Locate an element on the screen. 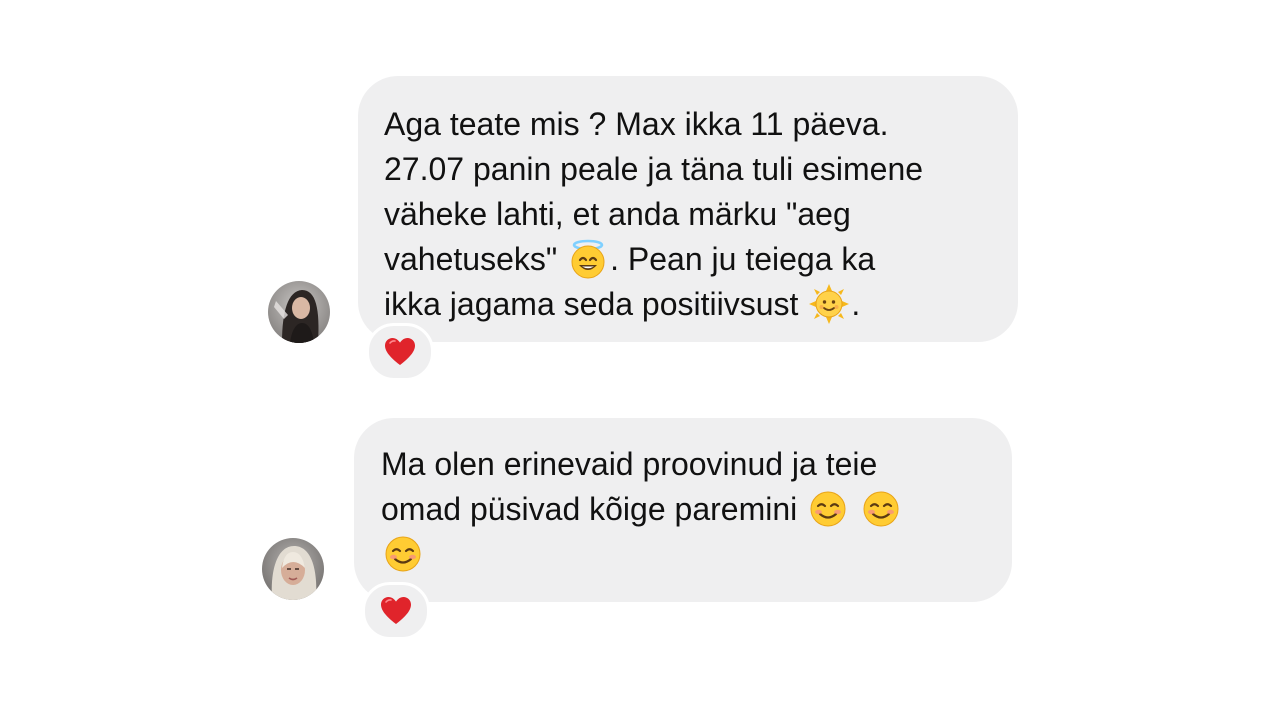 This screenshot has width=1280, height=720. message-text-fragment: vahetuseks" is located at coordinates (471, 259).